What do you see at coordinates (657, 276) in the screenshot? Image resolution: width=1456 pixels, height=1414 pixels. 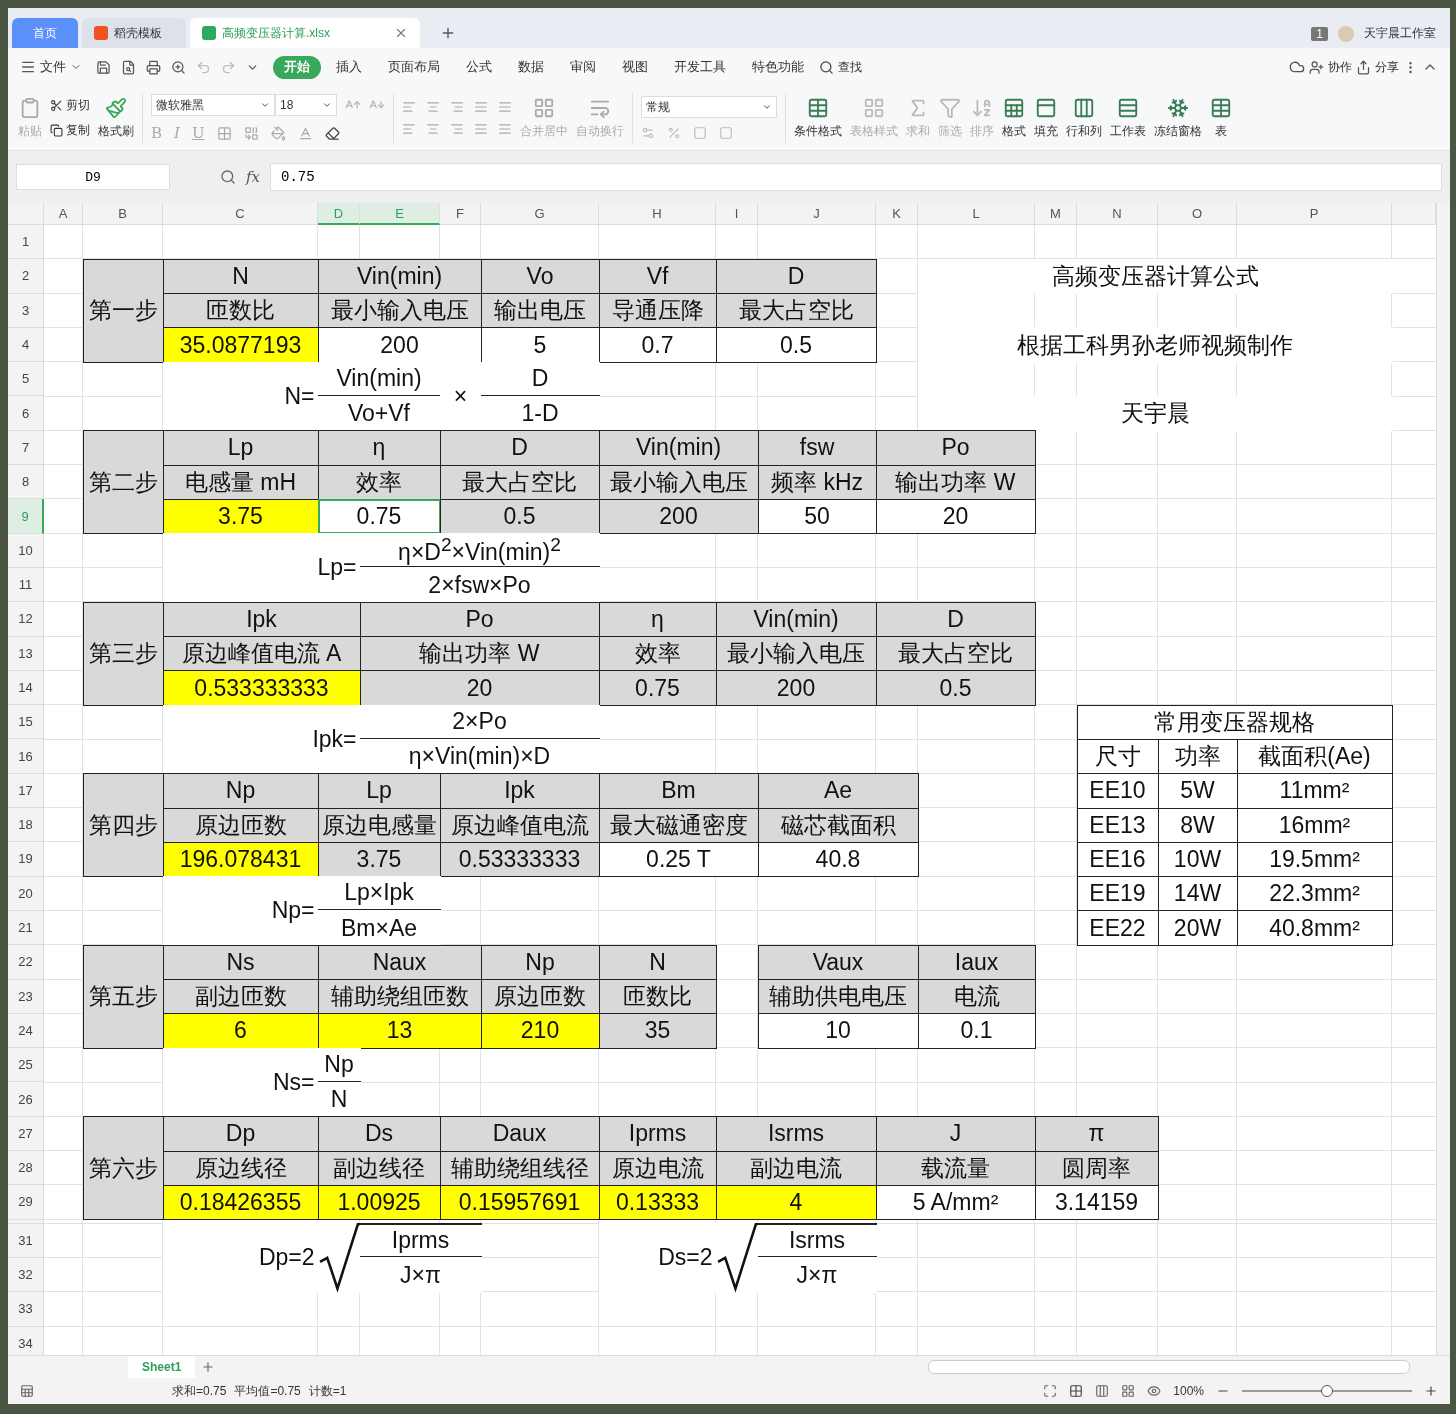 I see `table-cell: Vf` at bounding box center [657, 276].